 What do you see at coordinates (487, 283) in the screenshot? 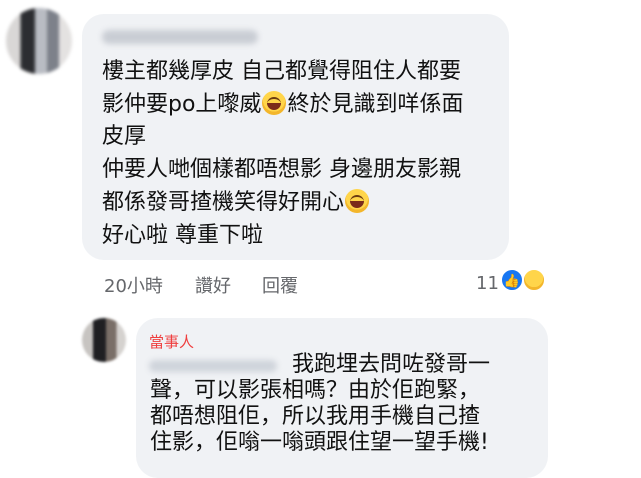
I see `reaction-count: 11` at bounding box center [487, 283].